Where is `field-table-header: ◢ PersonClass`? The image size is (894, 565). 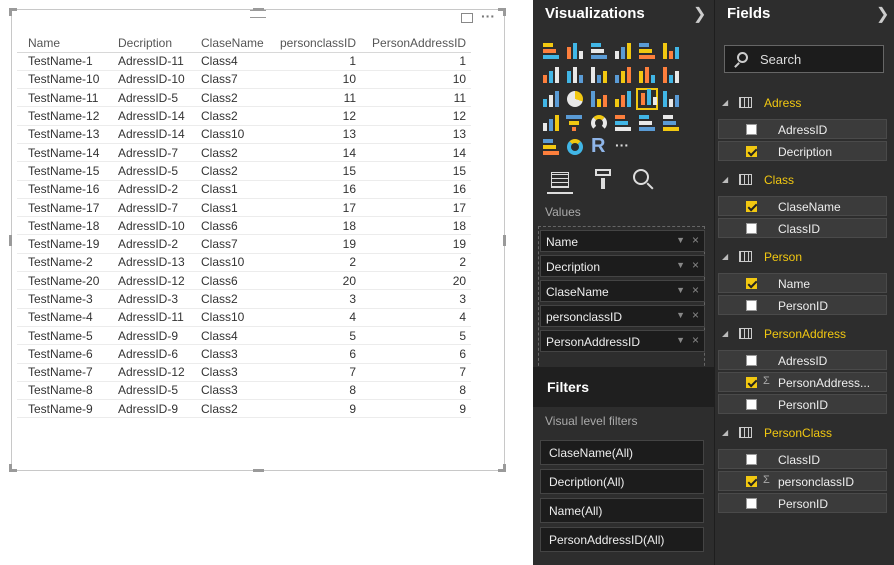
field-table-header: ◢ PersonClass is located at coordinates (802, 435).